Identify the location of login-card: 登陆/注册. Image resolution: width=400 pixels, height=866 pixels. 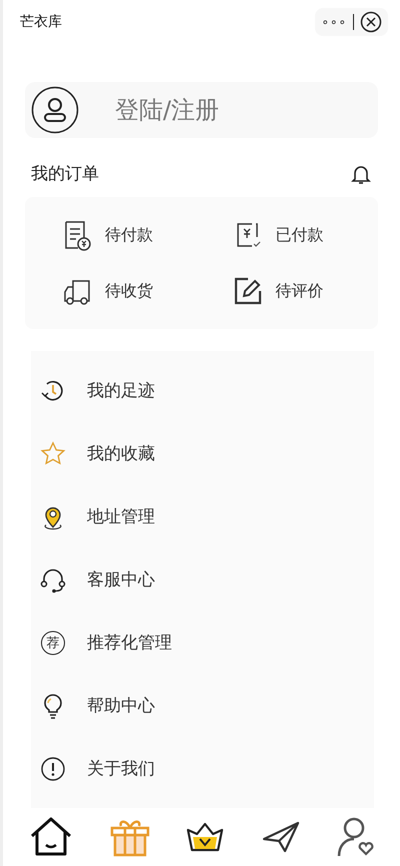
(201, 110).